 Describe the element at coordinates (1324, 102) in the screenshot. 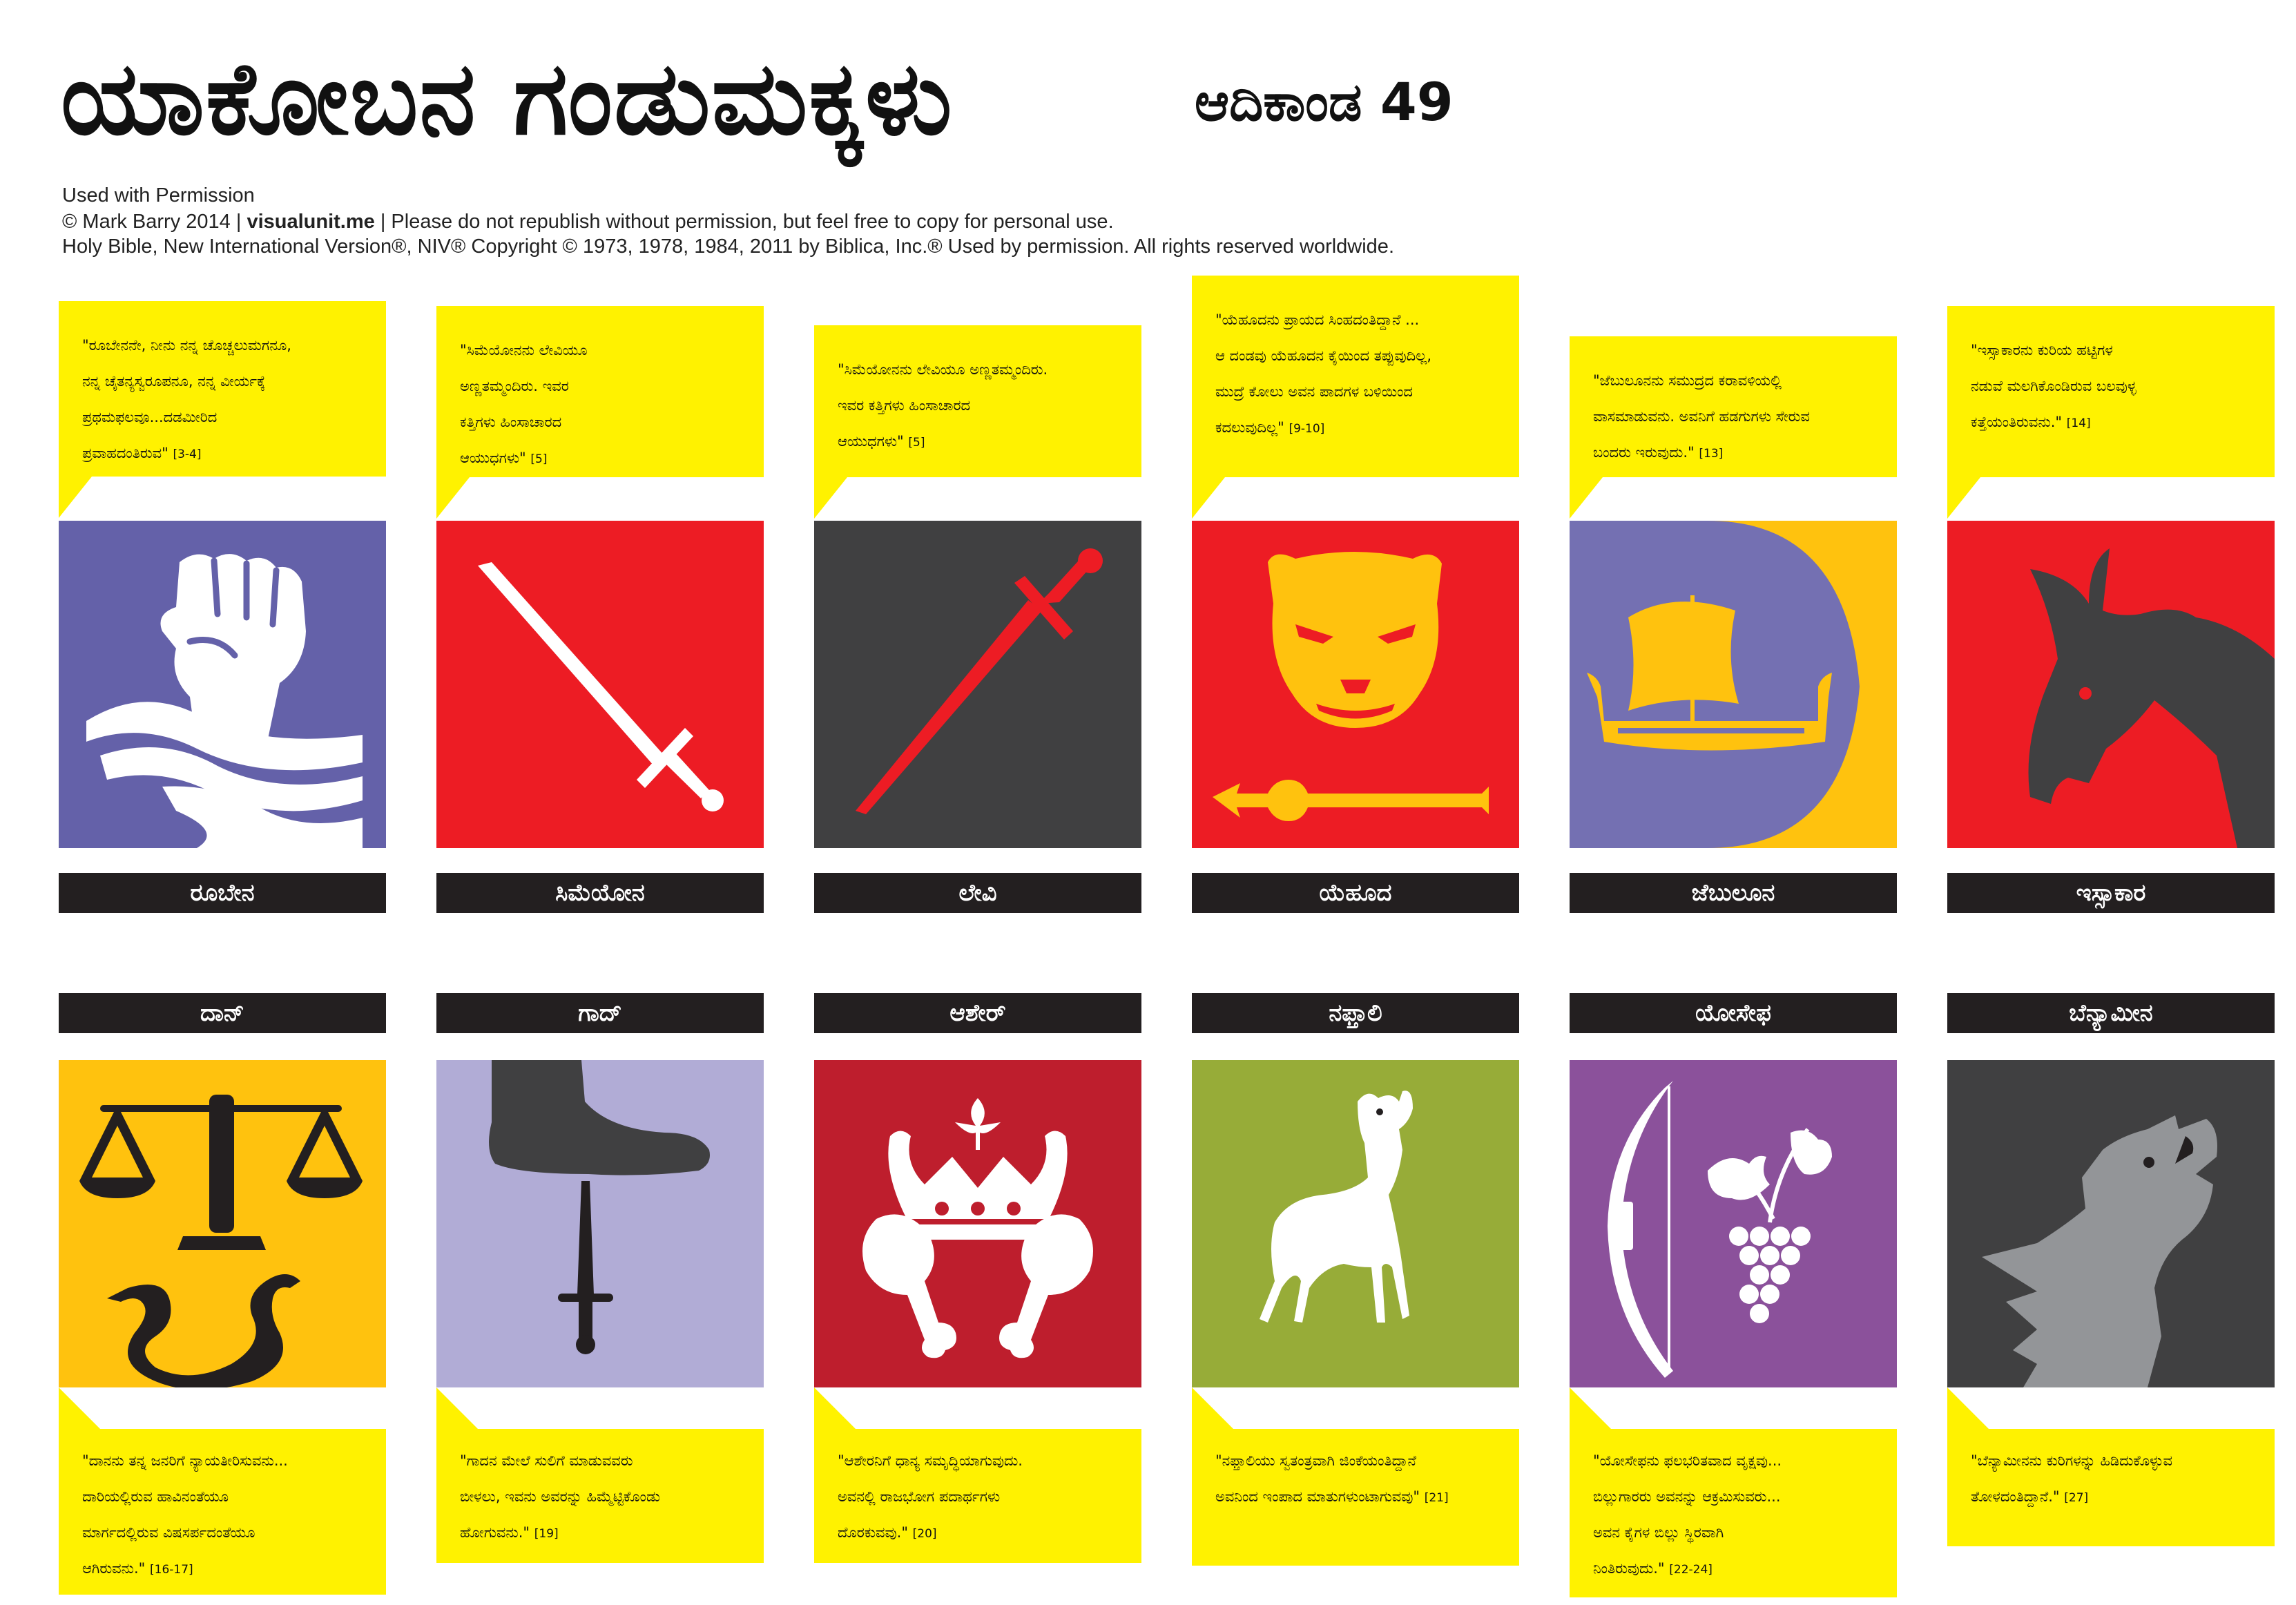

I see `chapter-reference: ಆದಿಕಾಂಡ 49` at that location.